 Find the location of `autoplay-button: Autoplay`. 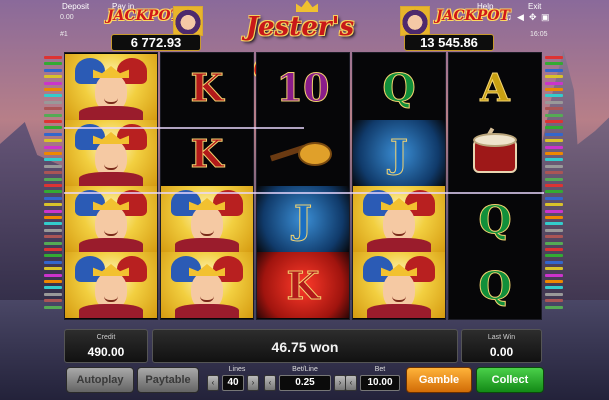

autoplay-button: Autoplay is located at coordinates (100, 380).